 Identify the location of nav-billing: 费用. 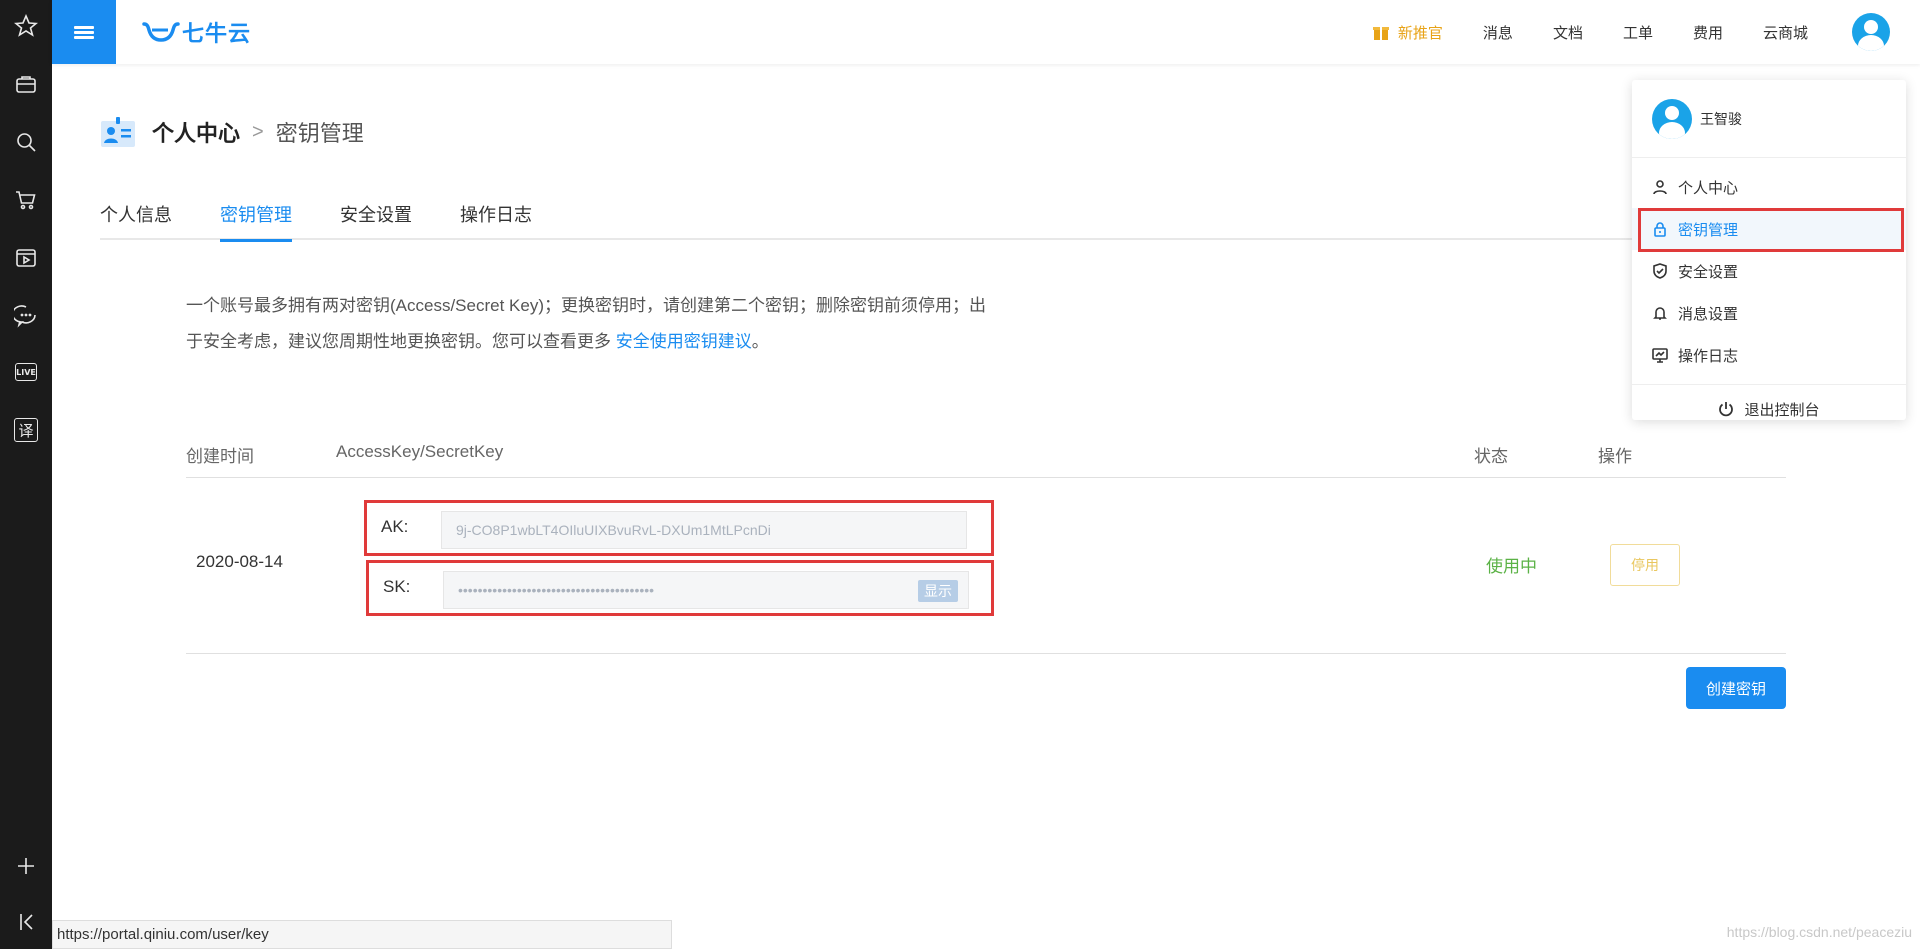
(1708, 32).